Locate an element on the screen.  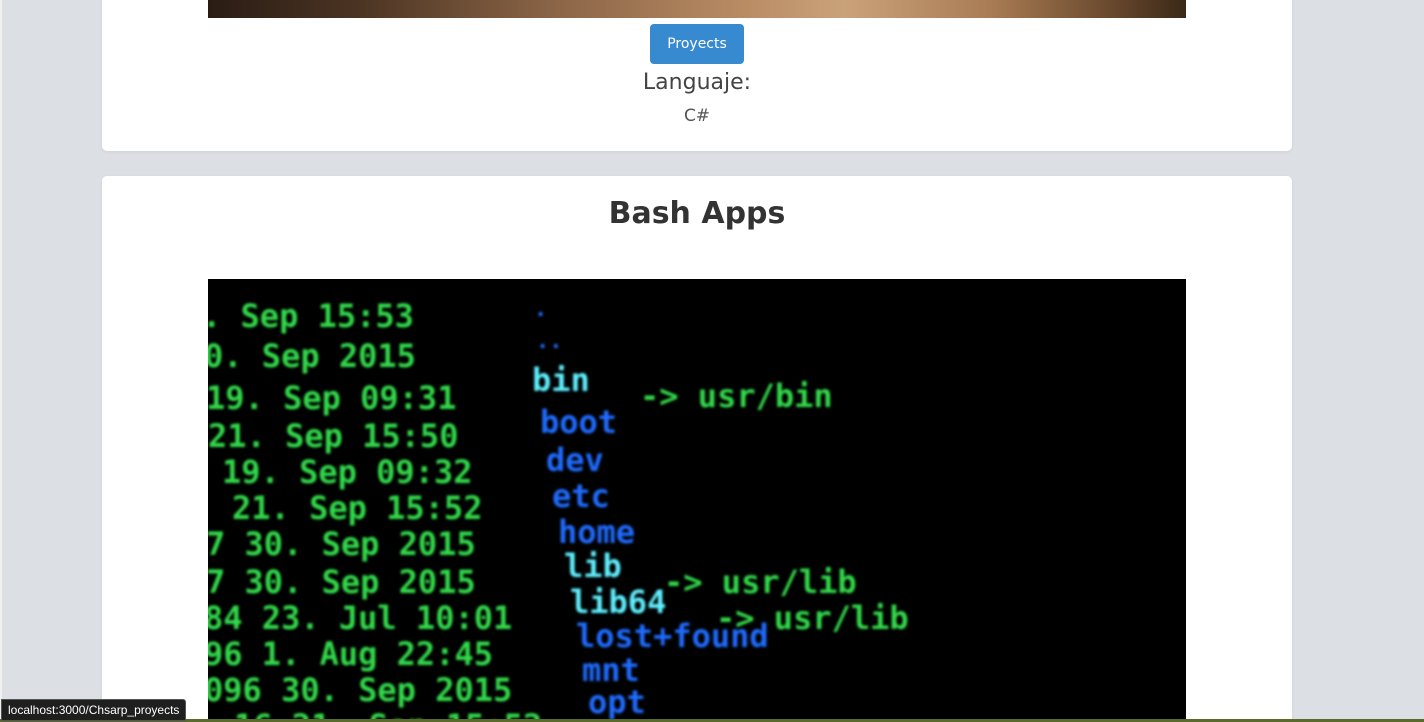
terminal-line: 0. Sep 2015 is located at coordinates (312, 356).